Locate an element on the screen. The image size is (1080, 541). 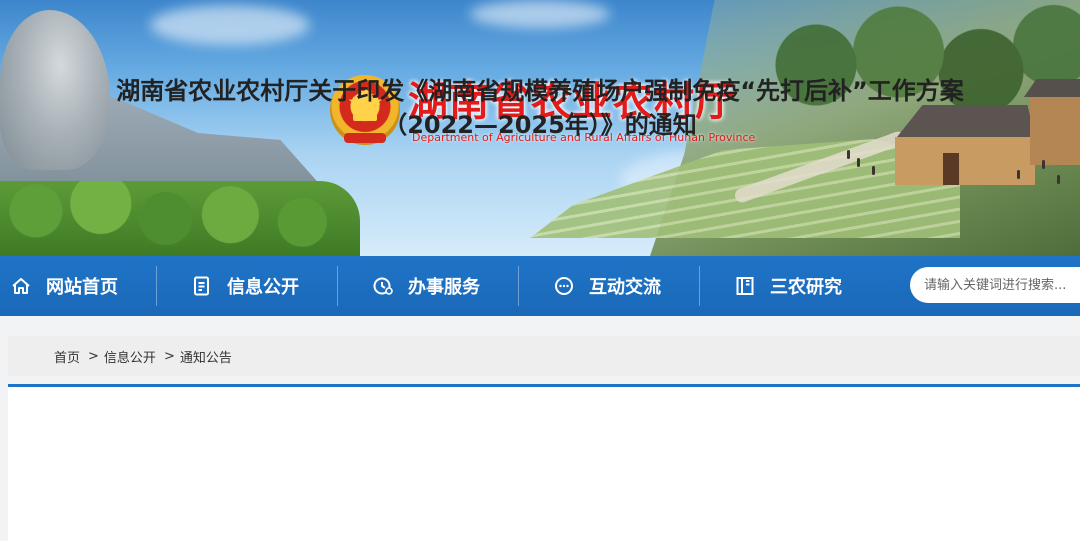
breadcrumb-info: 信息公开 is located at coordinates (130, 356).